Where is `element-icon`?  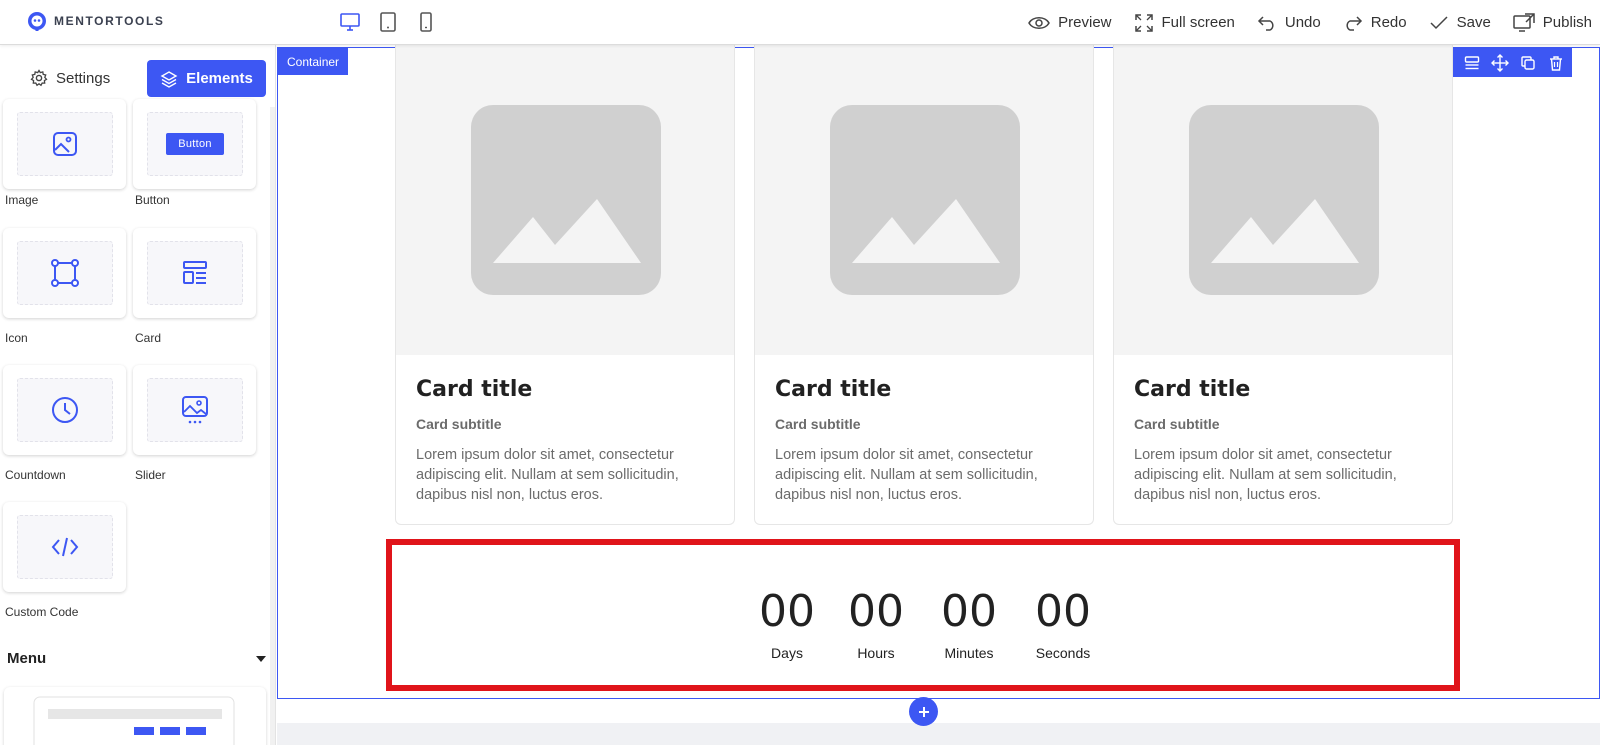
element-icon is located at coordinates (64, 273).